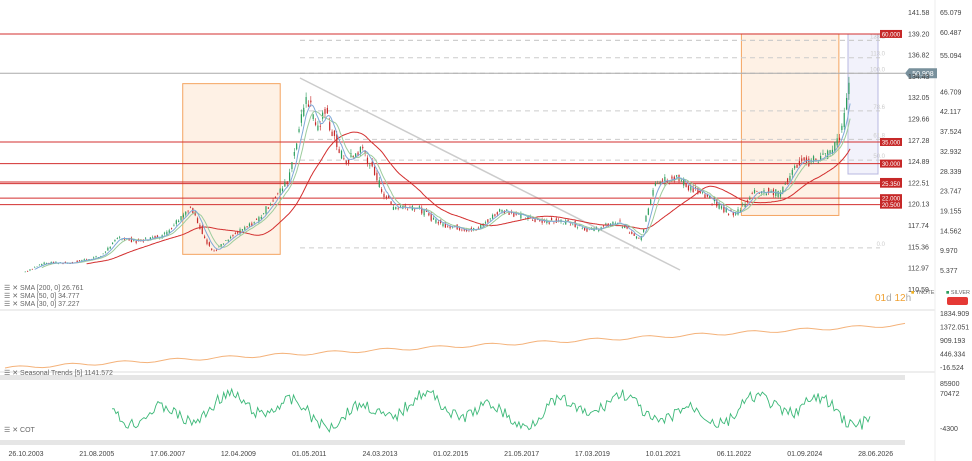 The image size is (972, 461). I want to click on date-tick: 28.06.2026, so click(875, 454).